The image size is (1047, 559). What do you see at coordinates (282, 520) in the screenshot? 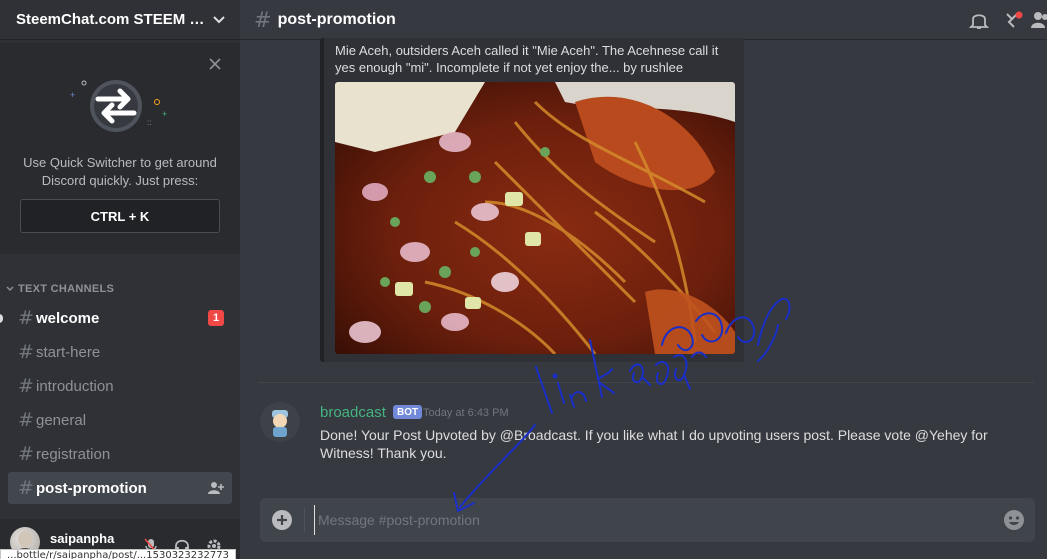
I see `upload-plus-icon` at bounding box center [282, 520].